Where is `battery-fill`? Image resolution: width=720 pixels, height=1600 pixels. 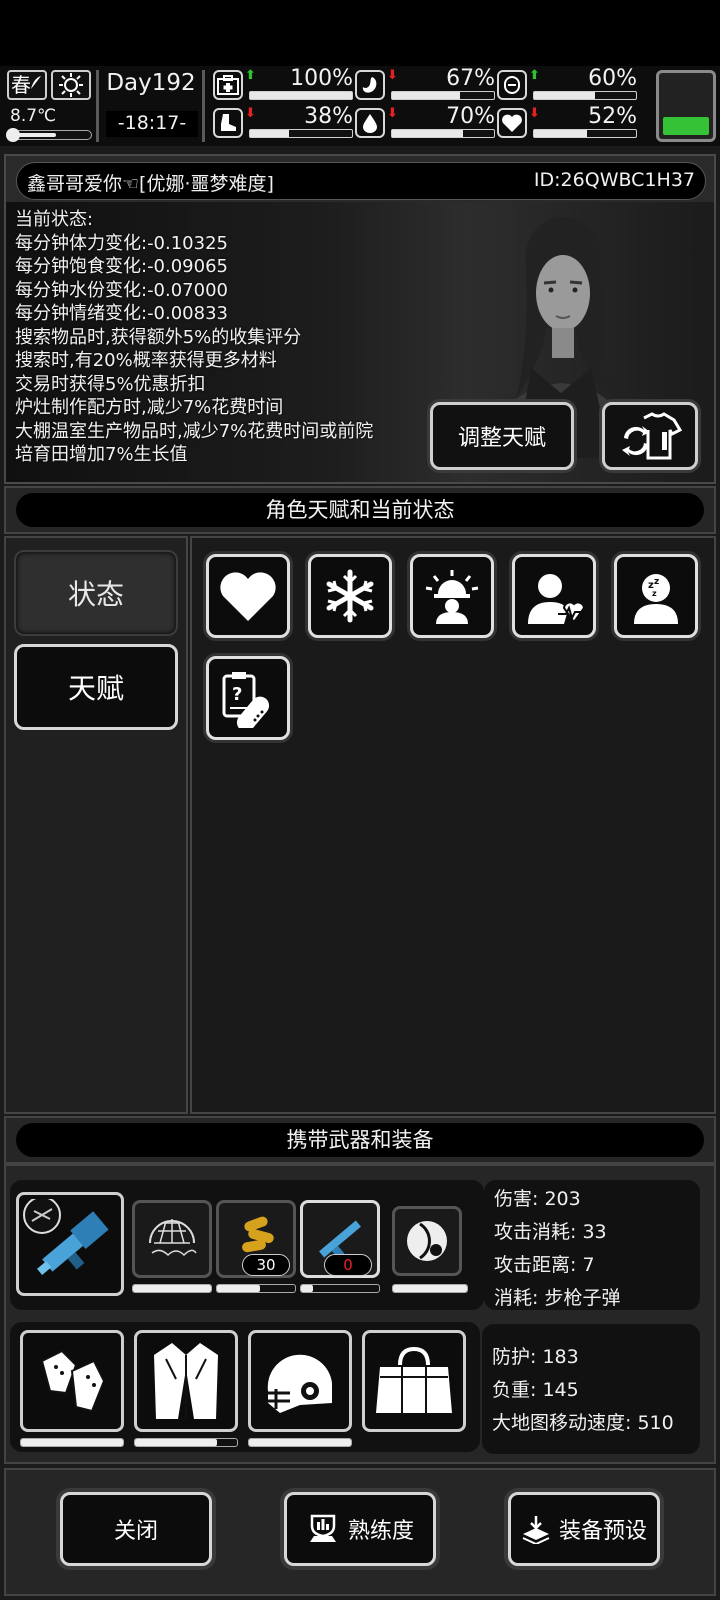 battery-fill is located at coordinates (686, 126).